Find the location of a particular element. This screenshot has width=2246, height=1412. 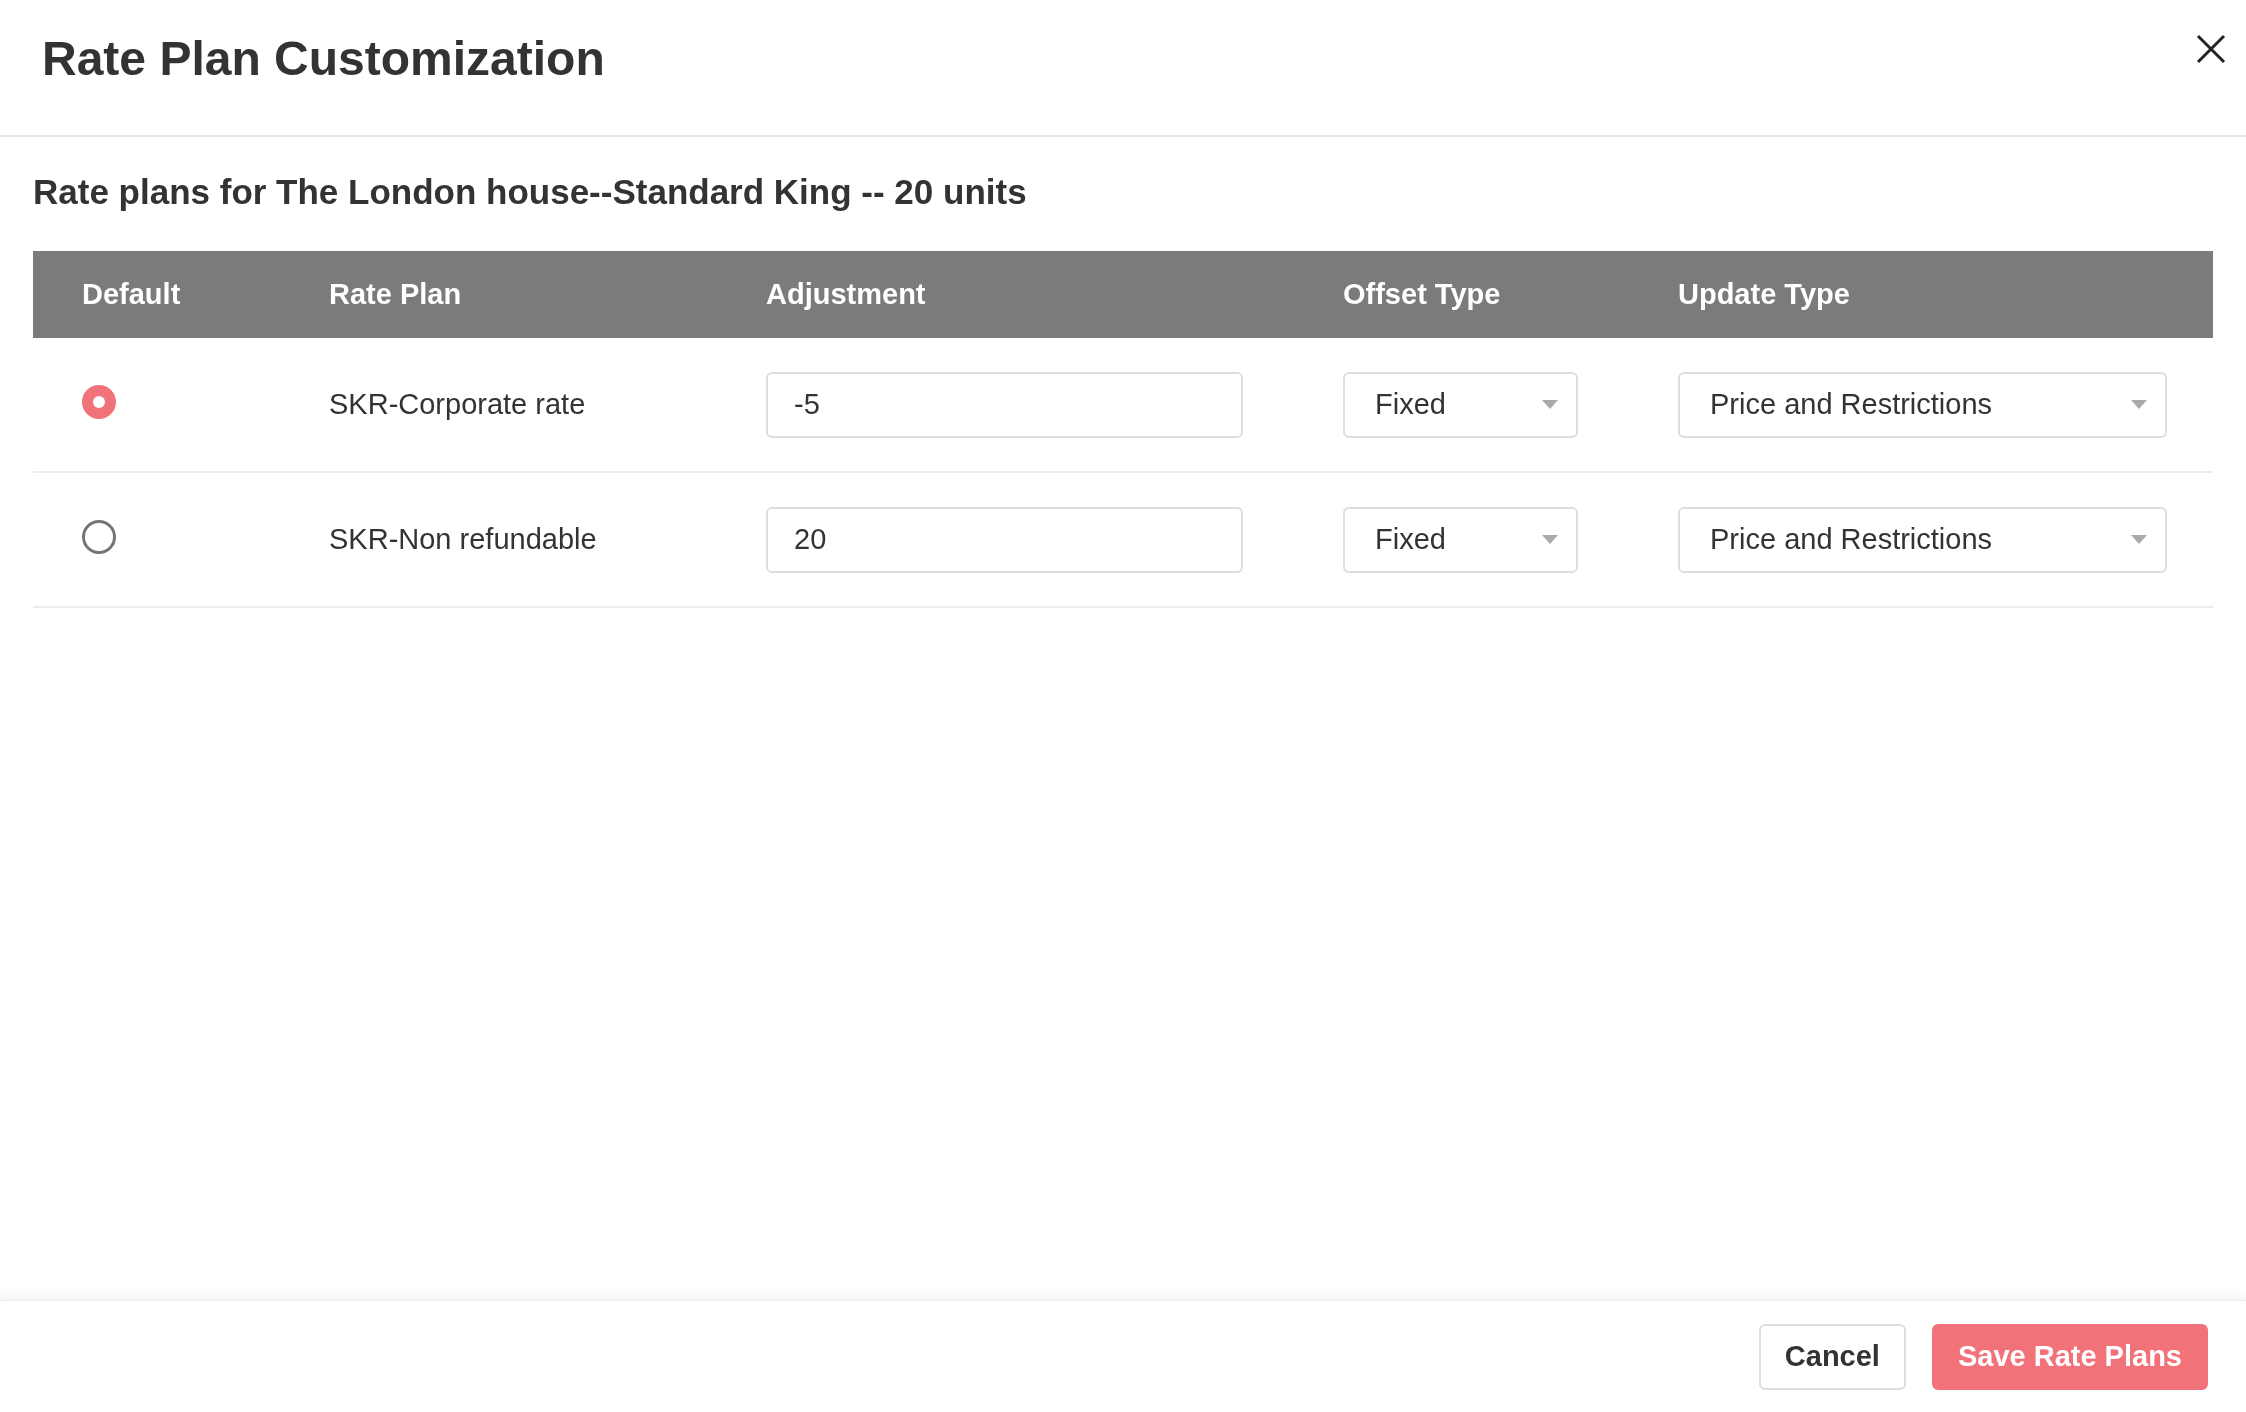

column-header: Update Type is located at coordinates (1764, 293).